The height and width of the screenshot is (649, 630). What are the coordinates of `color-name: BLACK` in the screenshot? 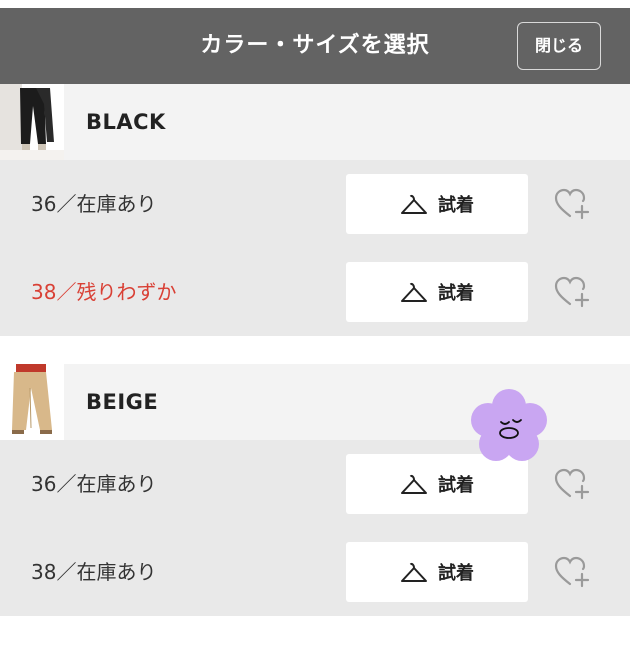 It's located at (126, 122).